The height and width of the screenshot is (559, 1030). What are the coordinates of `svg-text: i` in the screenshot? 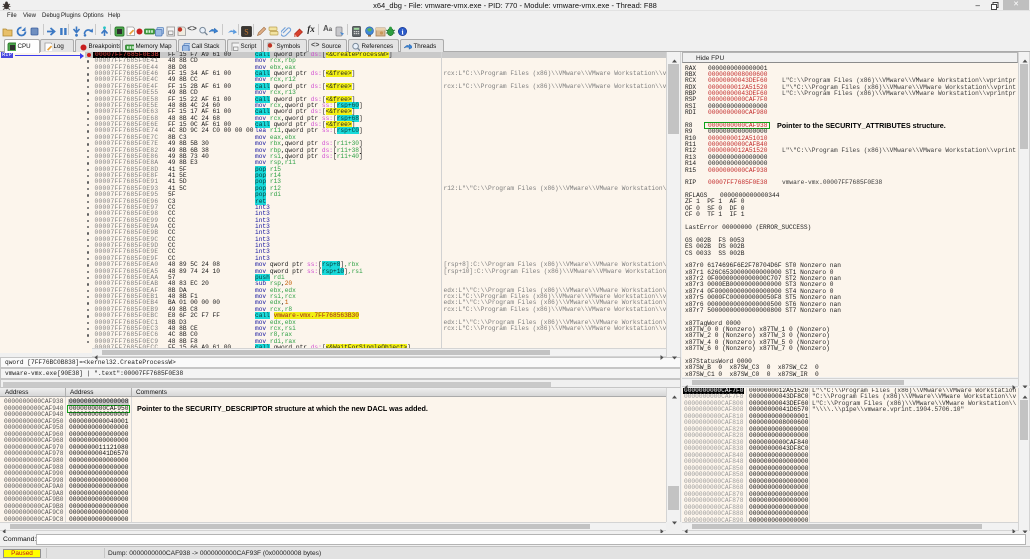 It's located at (402, 31).